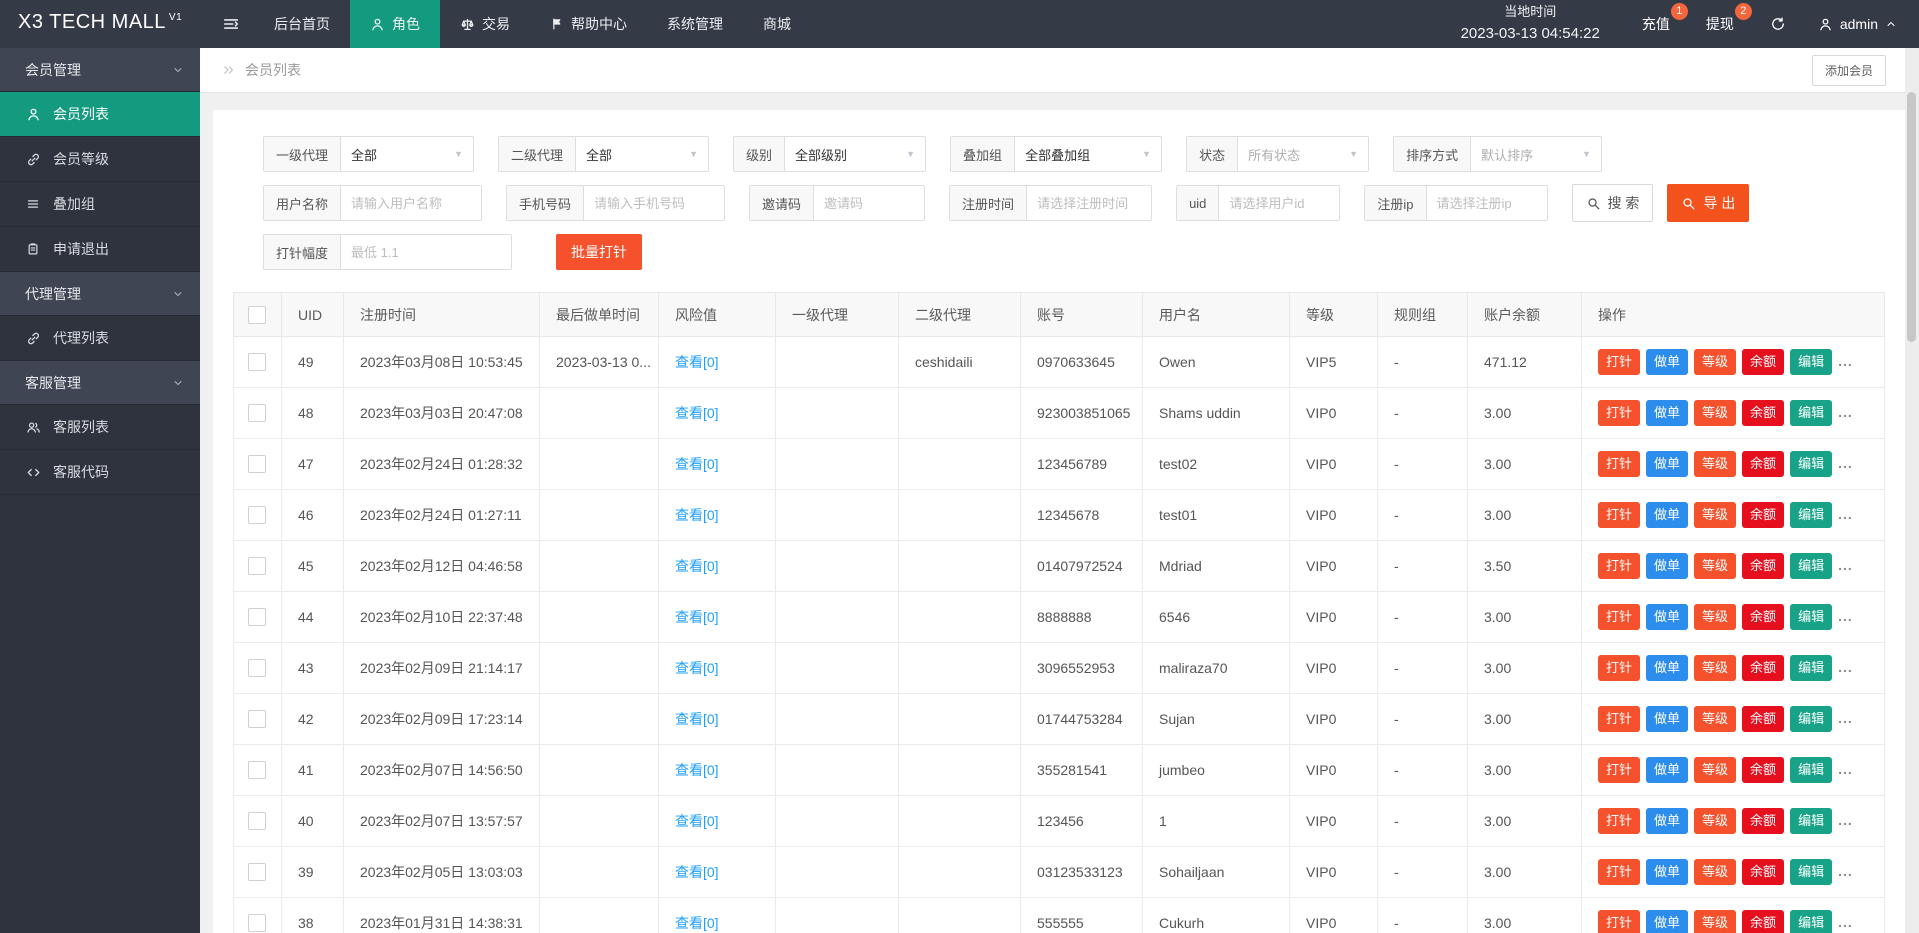  What do you see at coordinates (407, 154) in the screenshot?
I see `select-dropdown: 全部 ▼` at bounding box center [407, 154].